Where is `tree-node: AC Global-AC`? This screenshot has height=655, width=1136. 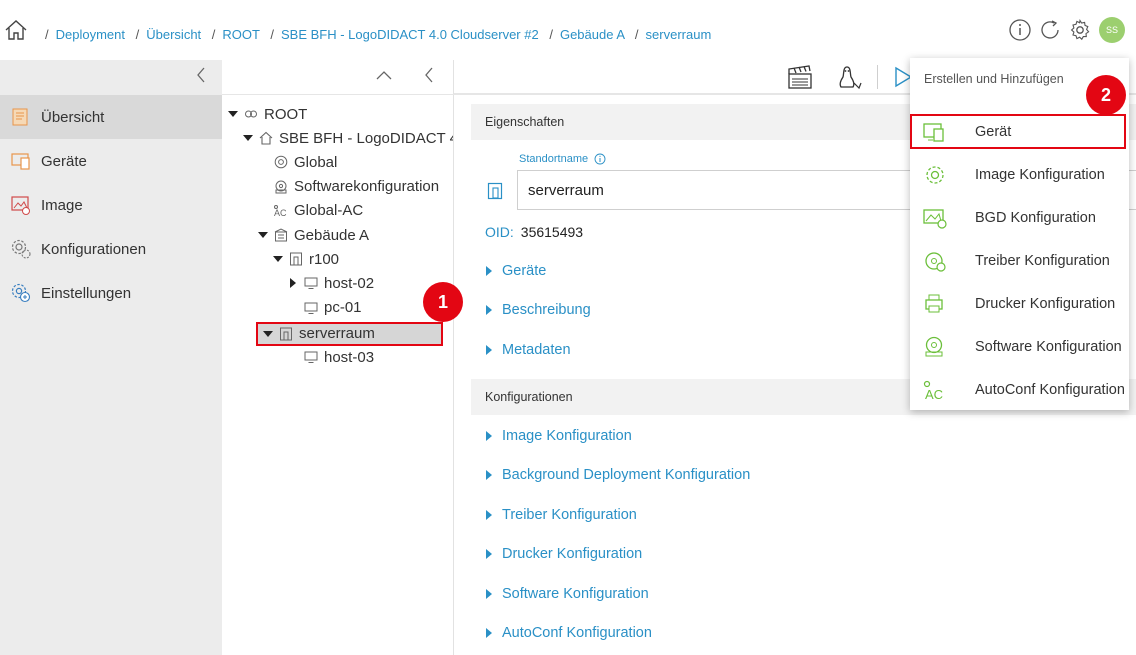
tree-node: AC Global-AC is located at coordinates (310, 211).